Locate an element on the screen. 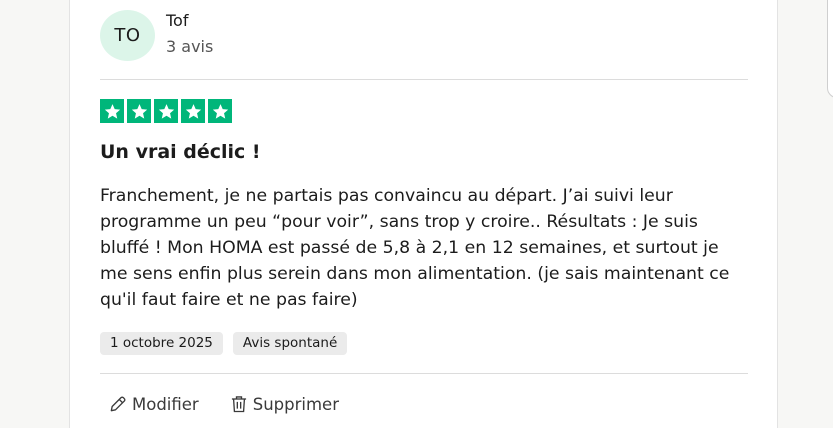  author-review-count: 3 avis is located at coordinates (190, 46).